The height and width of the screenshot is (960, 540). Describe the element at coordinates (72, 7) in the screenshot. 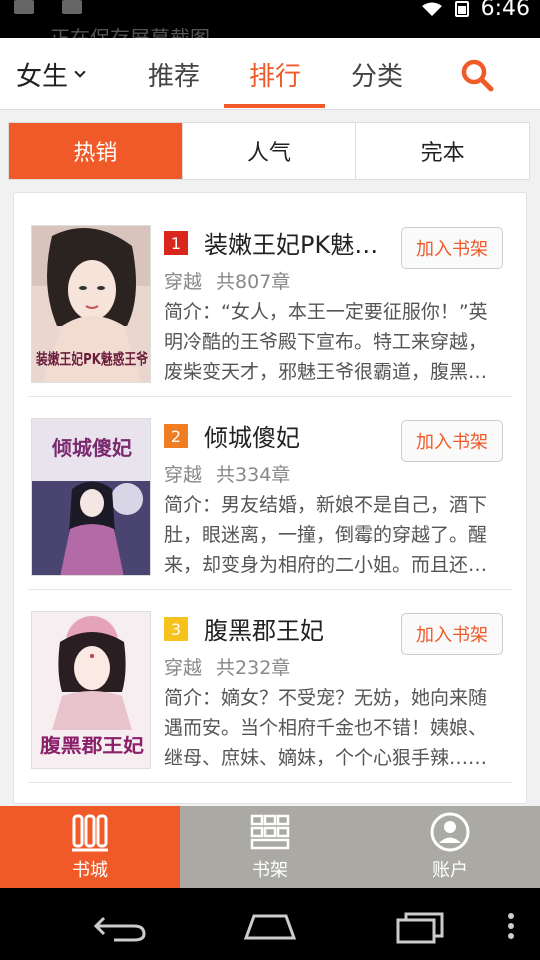

I see `download-icon` at that location.